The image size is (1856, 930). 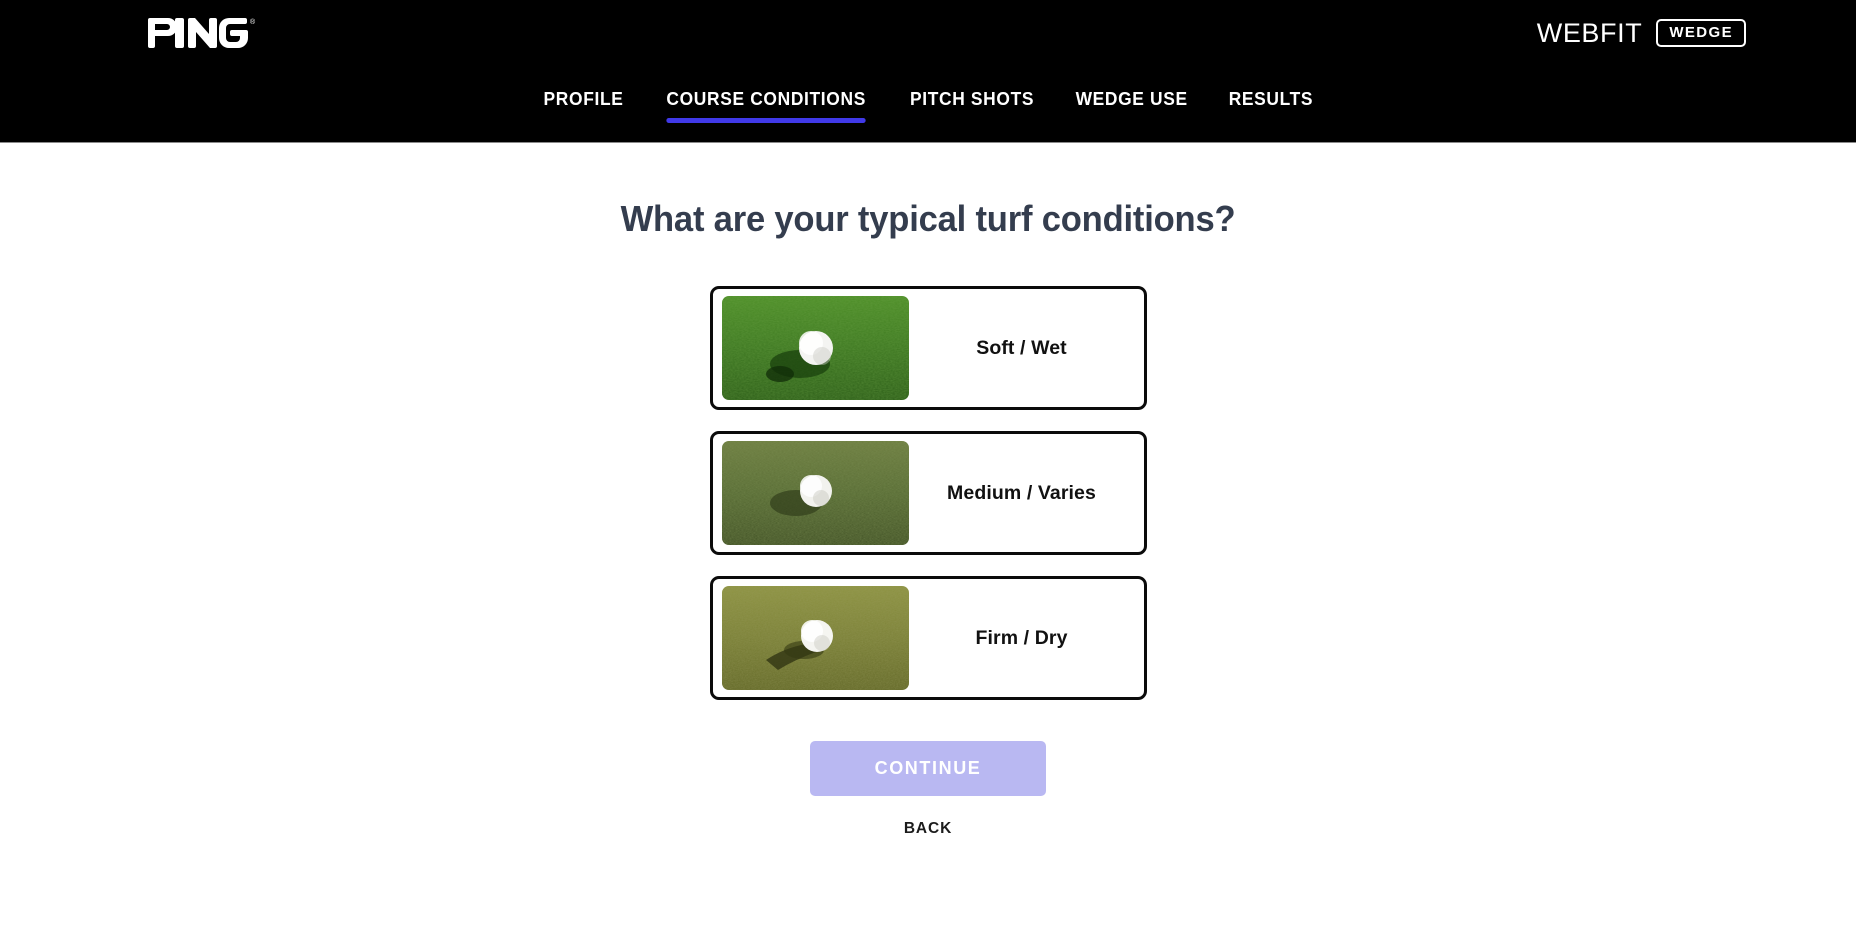 I want to click on back-link: BACK, so click(x=928, y=829).